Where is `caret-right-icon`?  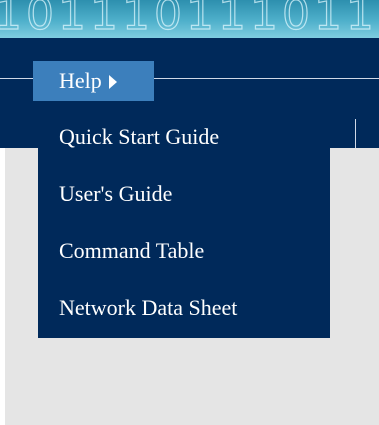
caret-right-icon is located at coordinates (112, 82).